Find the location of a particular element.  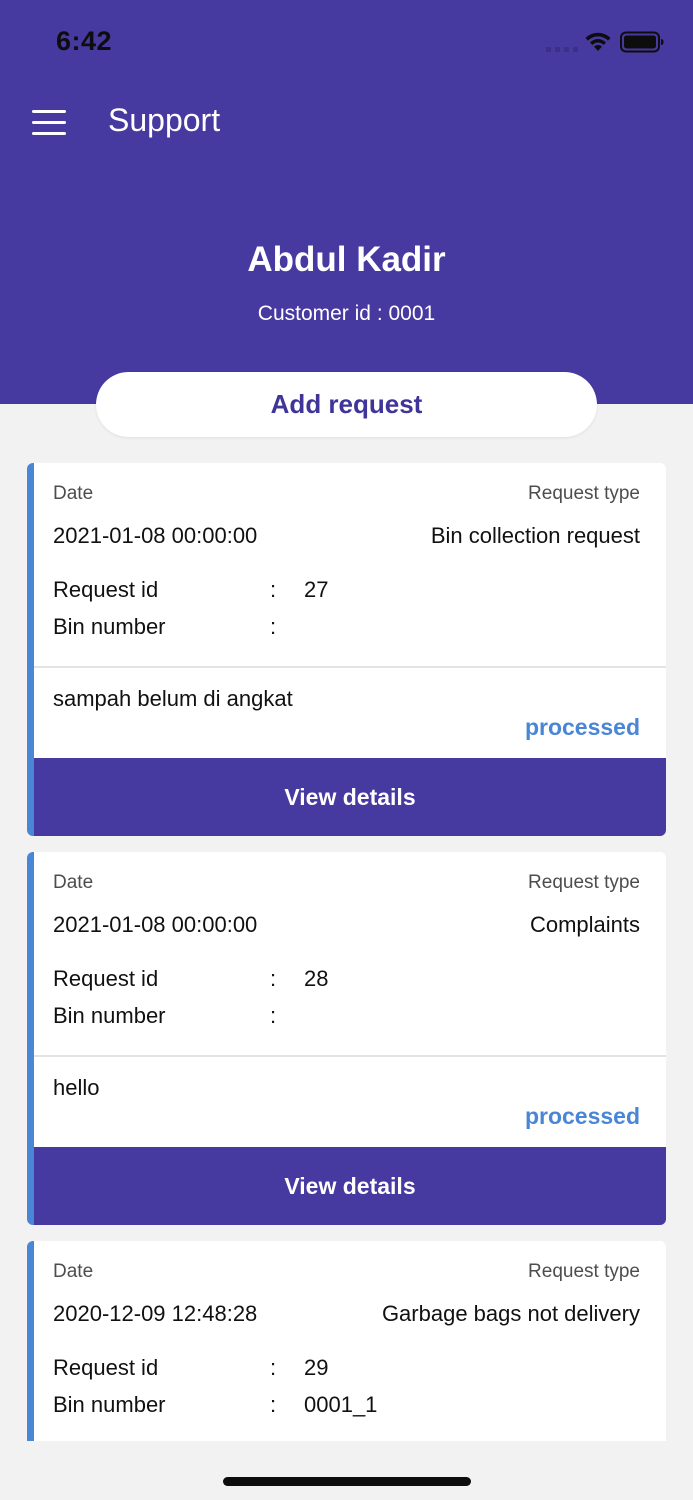

status-time: 6:42 is located at coordinates (84, 41).